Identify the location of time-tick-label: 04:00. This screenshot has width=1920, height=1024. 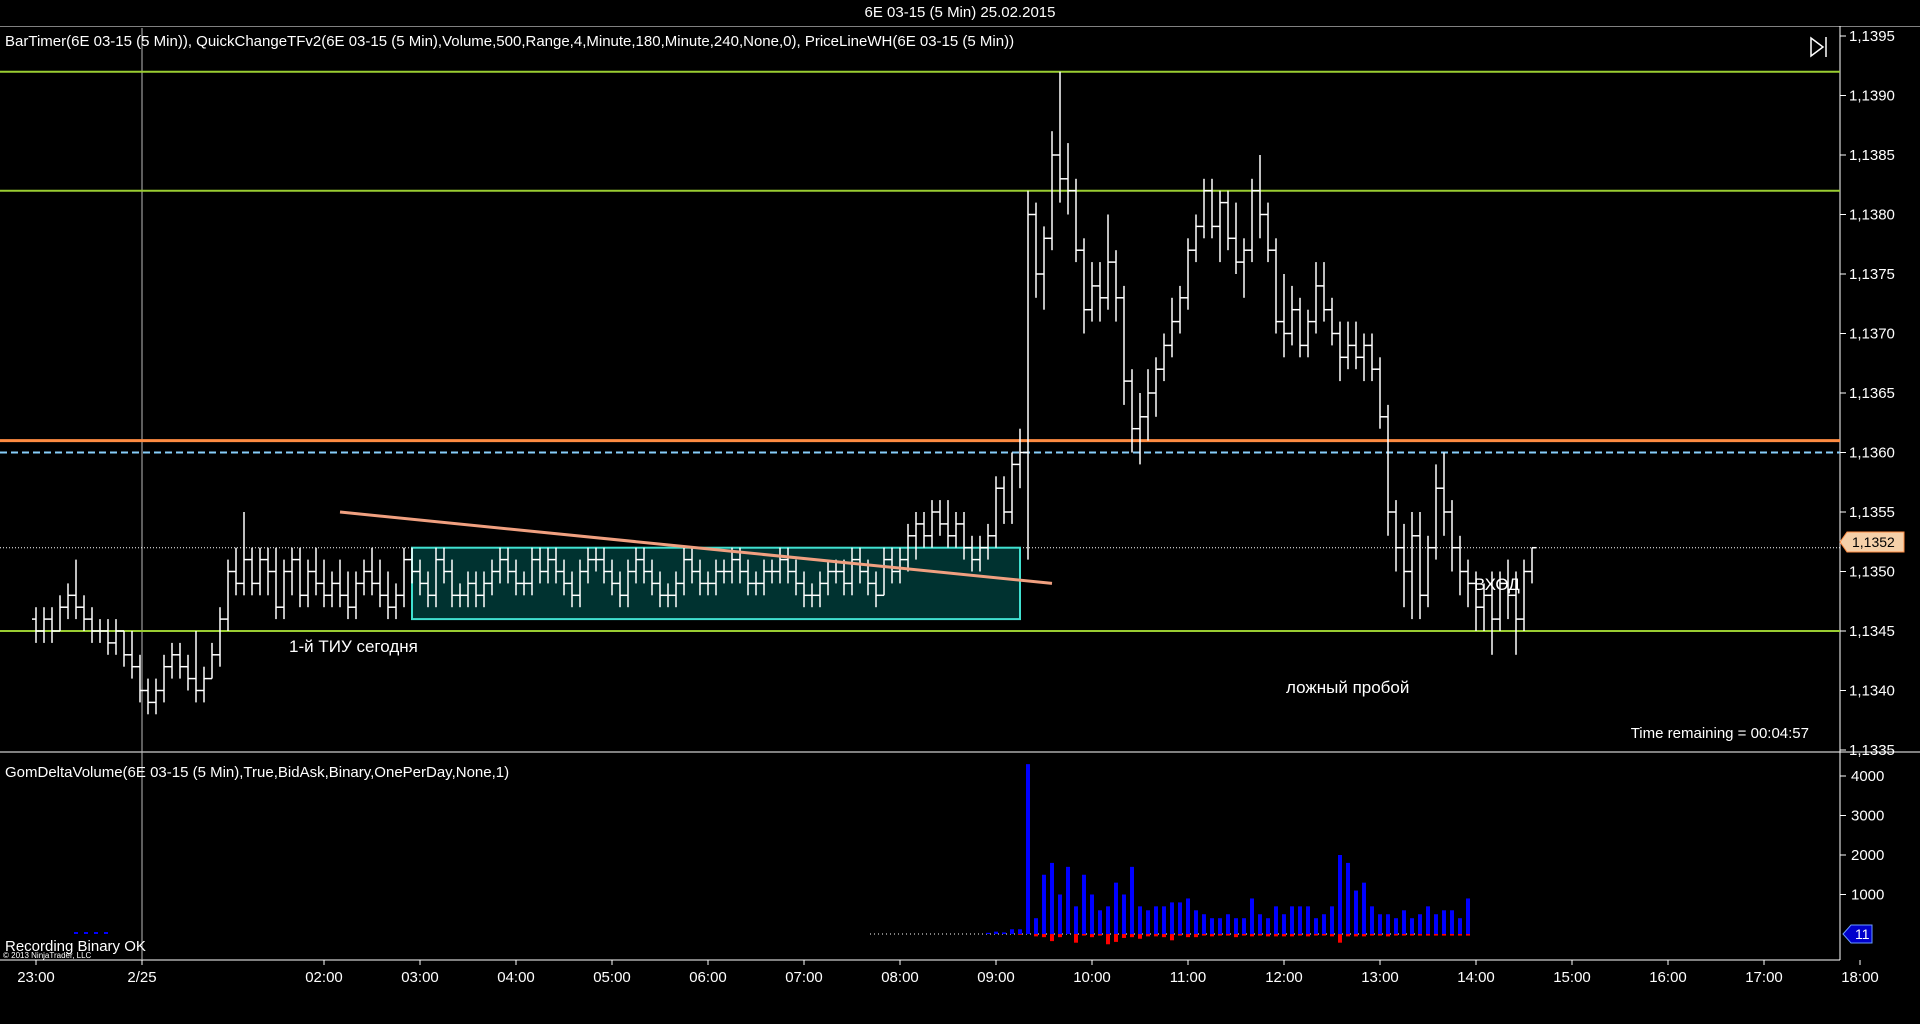
(516, 977).